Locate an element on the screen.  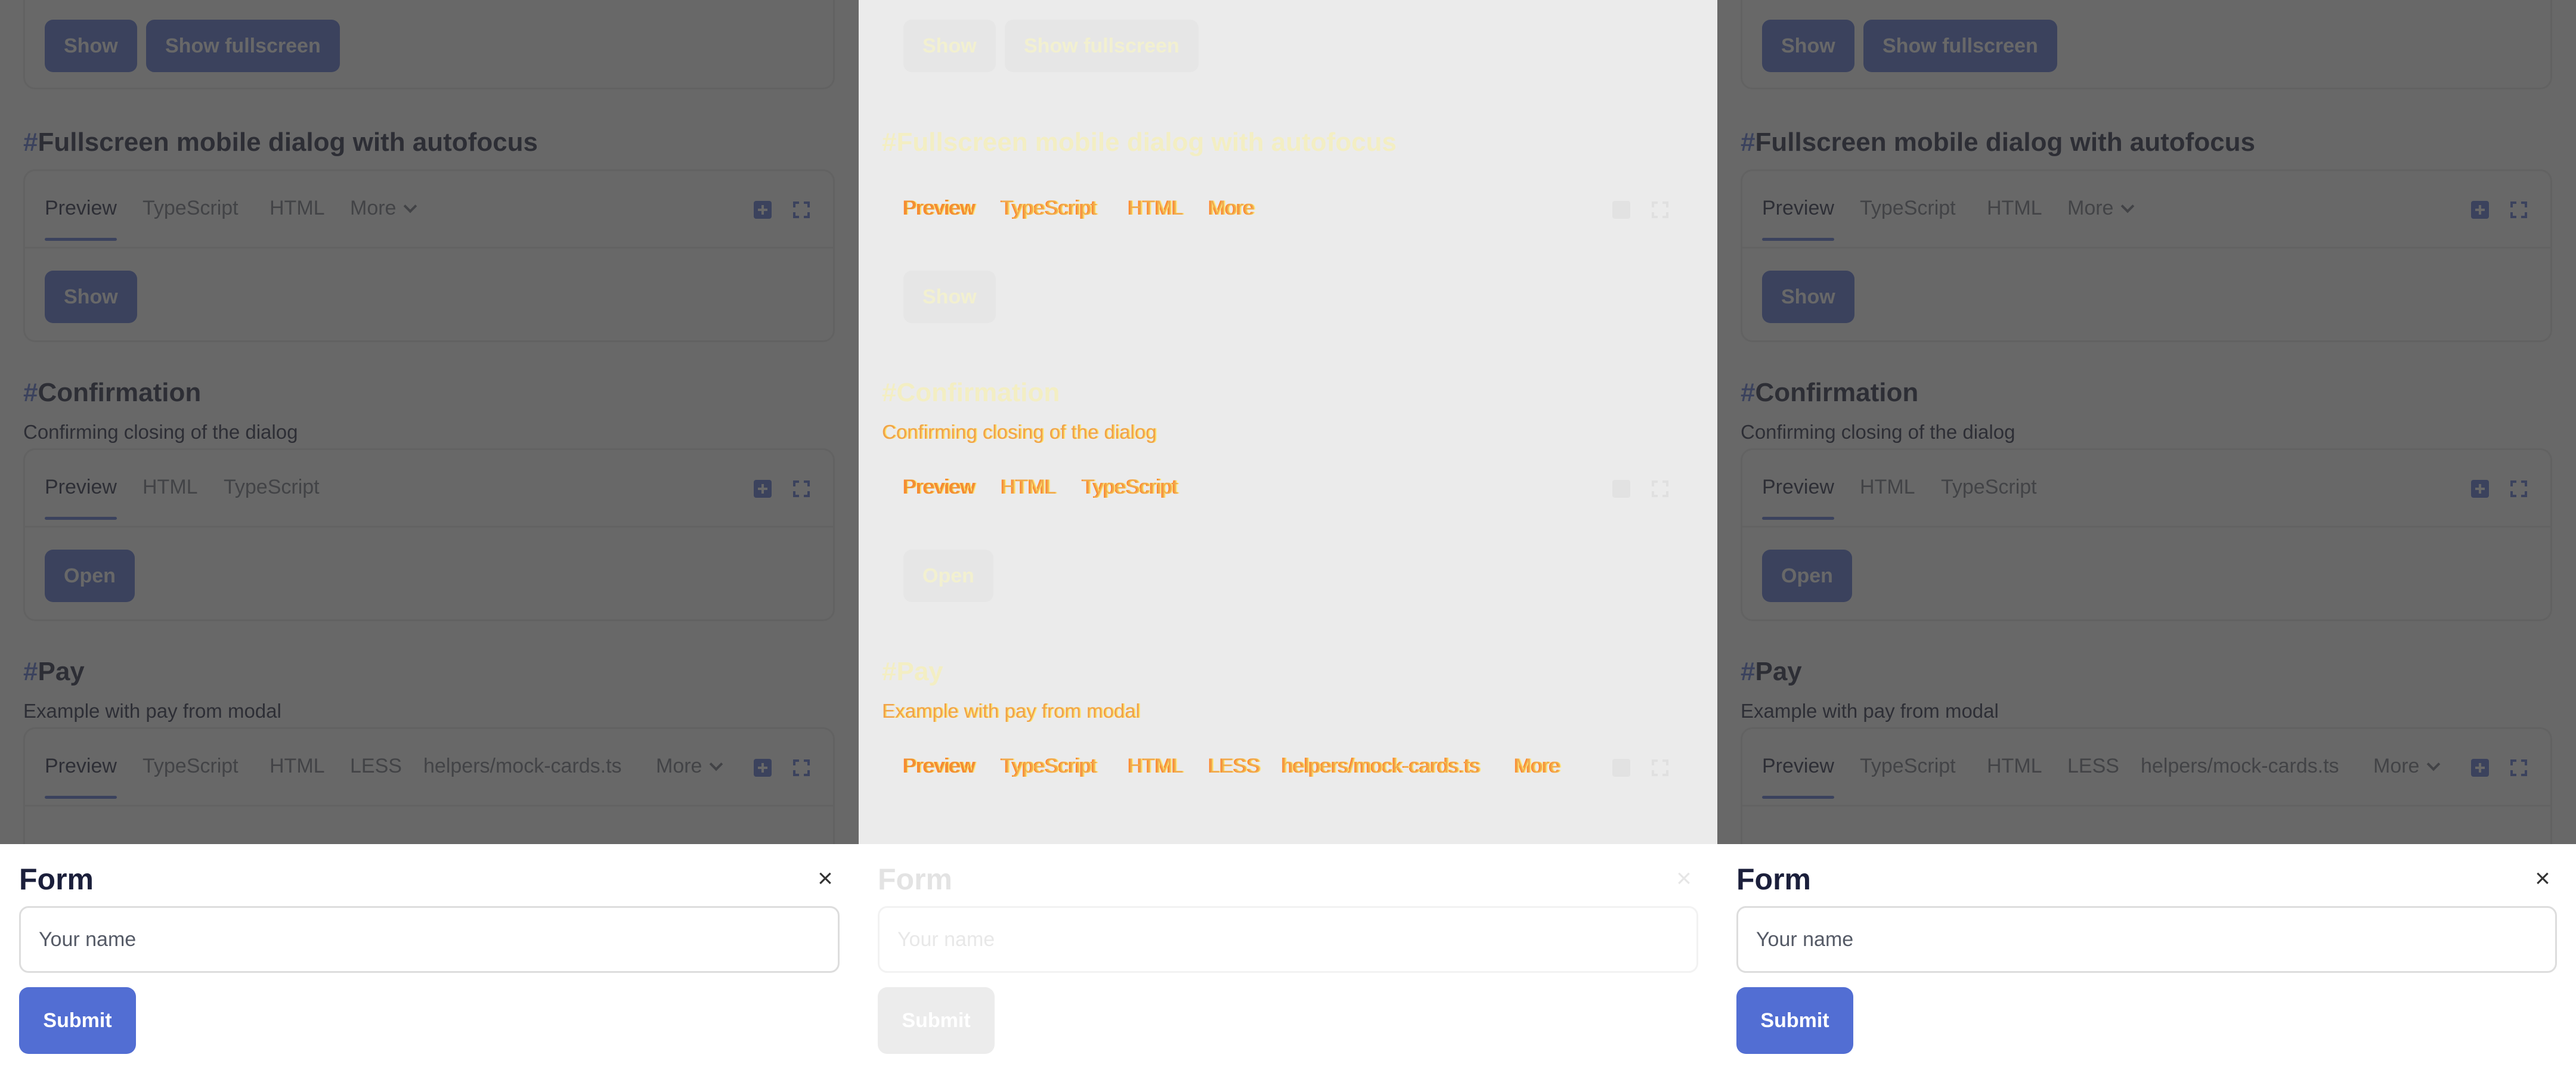
show-fullscreen-button: Show fullscreen is located at coordinates (1102, 46).